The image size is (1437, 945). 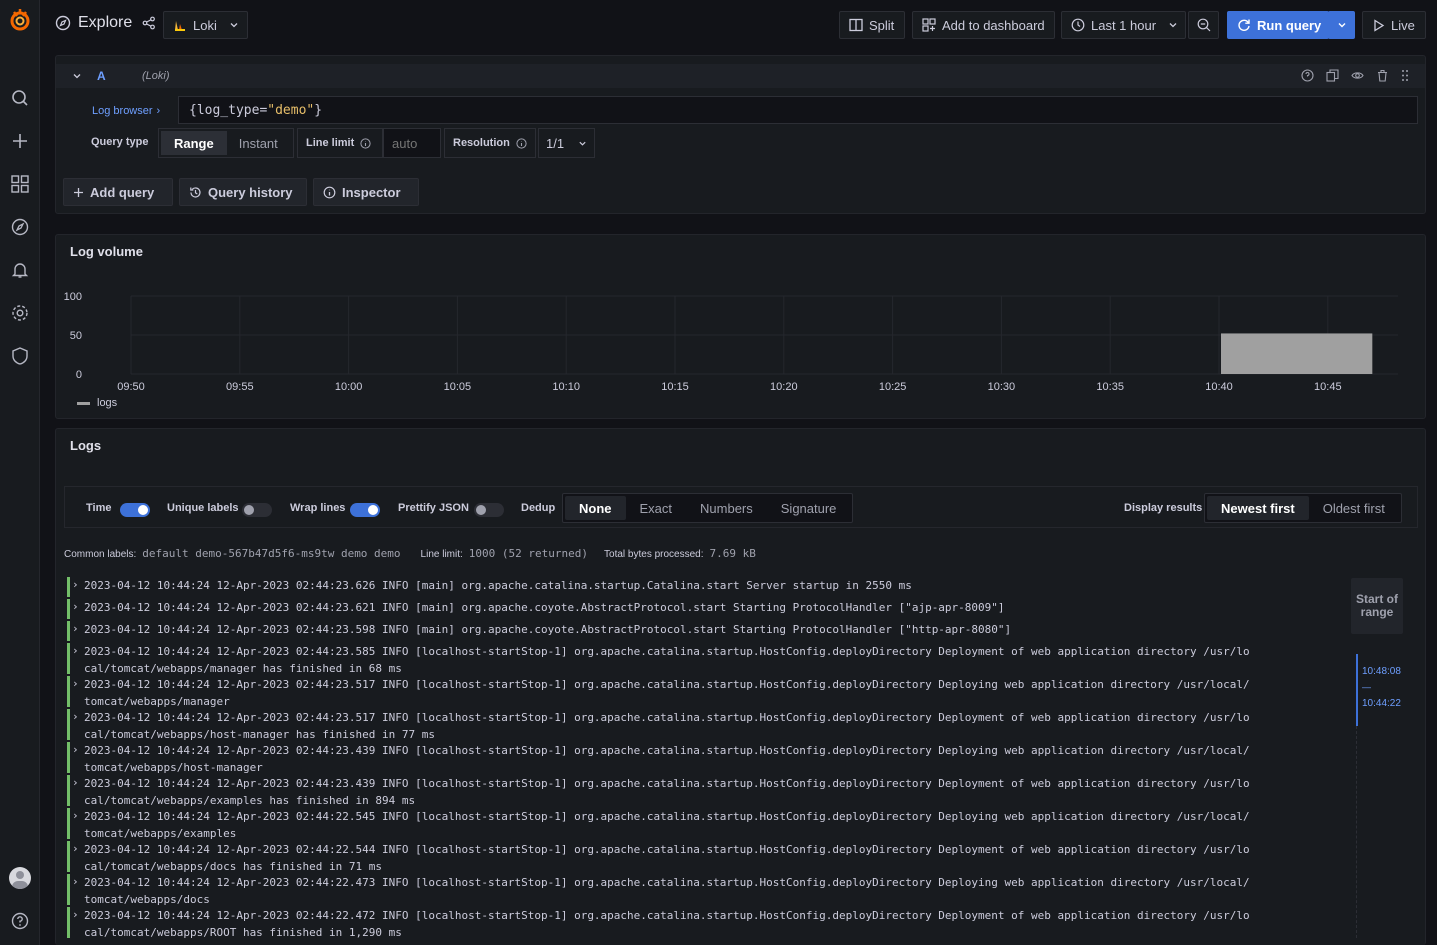 What do you see at coordinates (1354, 508) in the screenshot?
I see `sort-oldest-first: Oldest first` at bounding box center [1354, 508].